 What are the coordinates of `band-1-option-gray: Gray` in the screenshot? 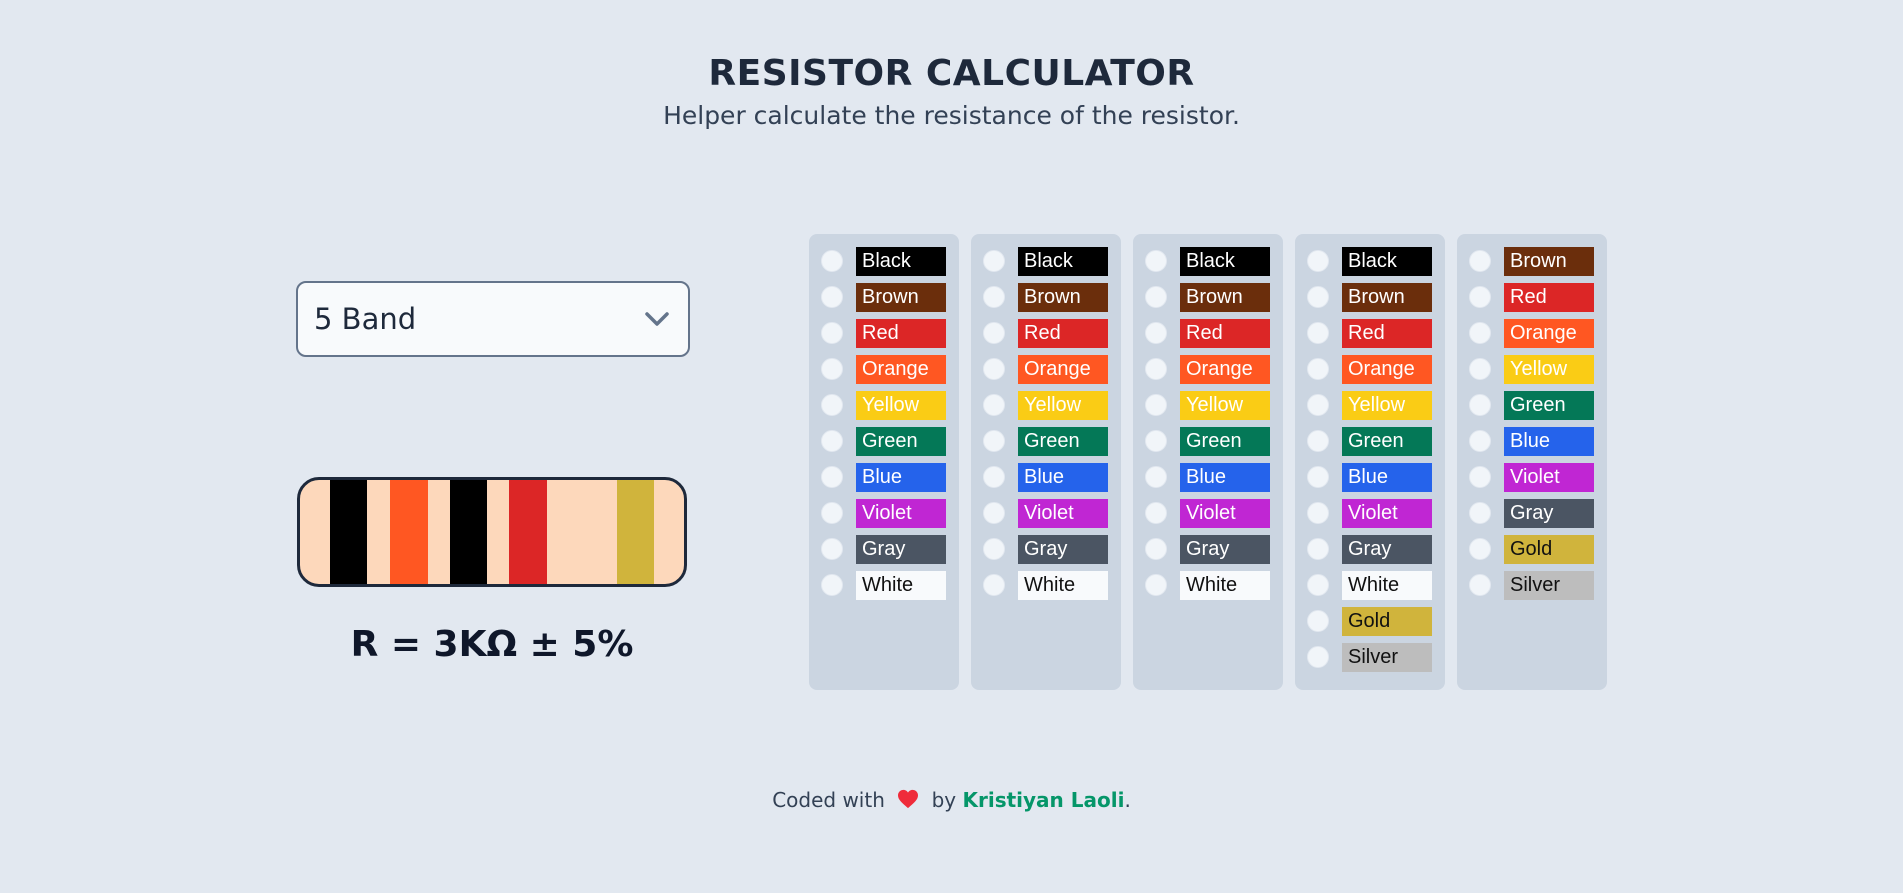 It's located at (886, 549).